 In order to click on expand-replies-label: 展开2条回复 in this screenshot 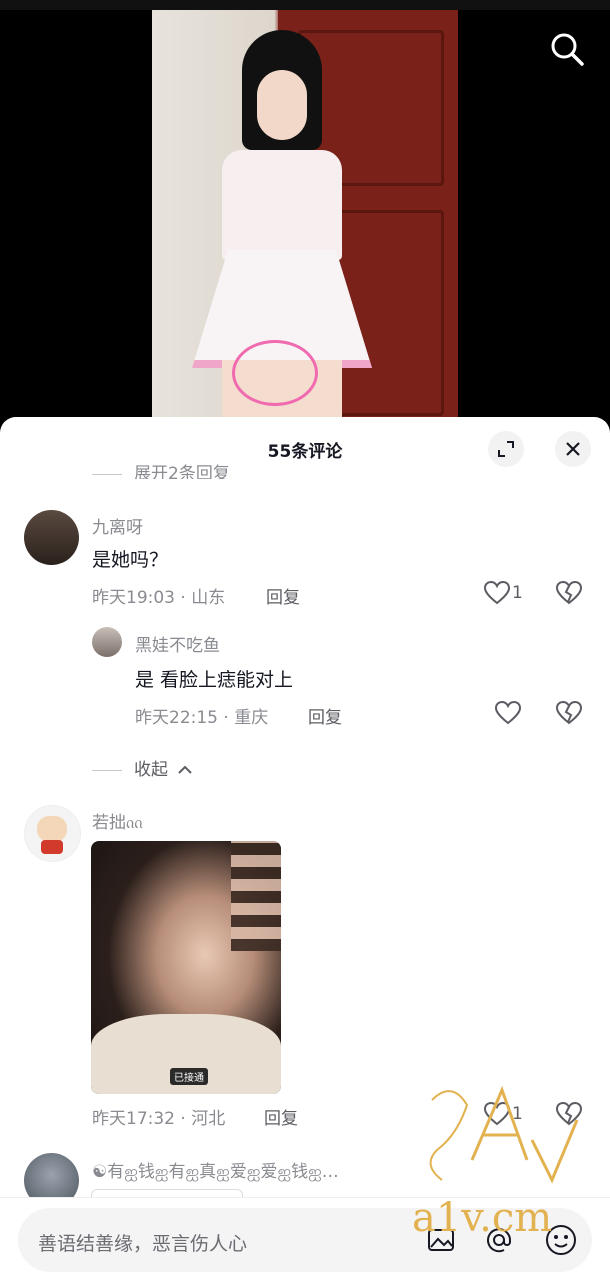, I will do `click(182, 471)`.